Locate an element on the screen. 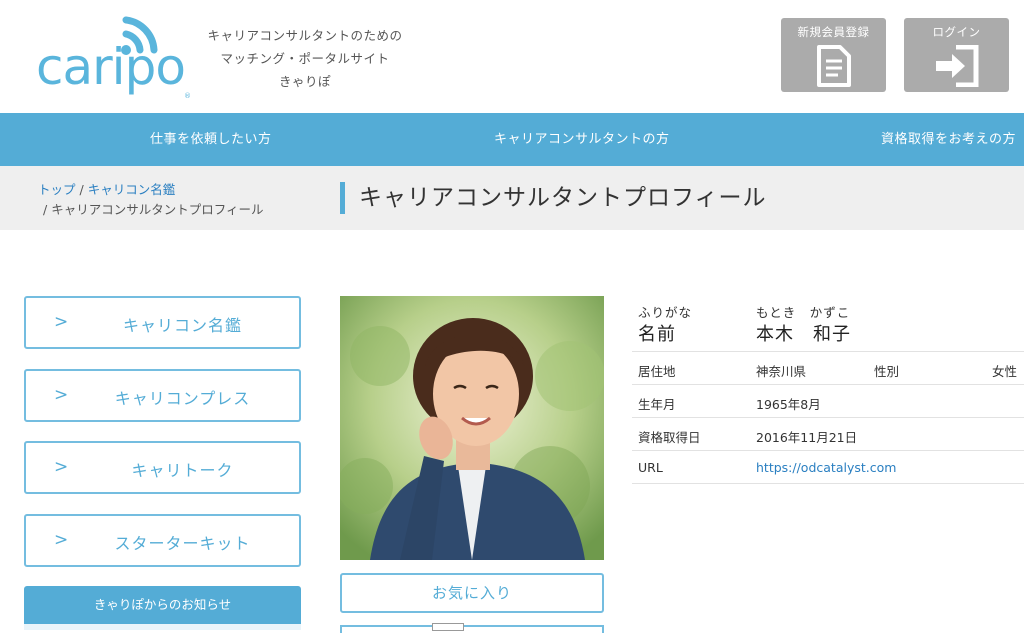  sidebar-item-label: キャリコン名鑑 is located at coordinates (182, 325).